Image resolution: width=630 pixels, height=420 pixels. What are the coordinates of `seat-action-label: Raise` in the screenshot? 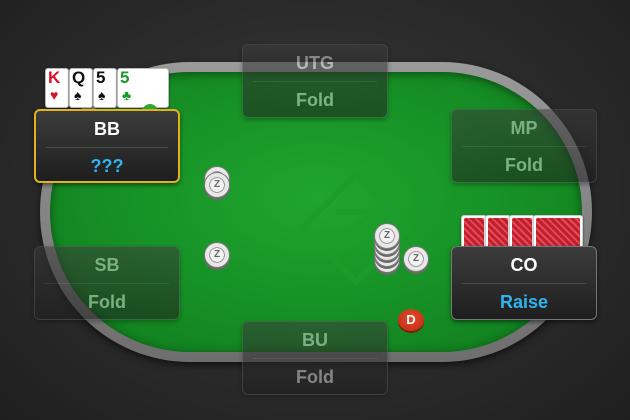 It's located at (524, 302).